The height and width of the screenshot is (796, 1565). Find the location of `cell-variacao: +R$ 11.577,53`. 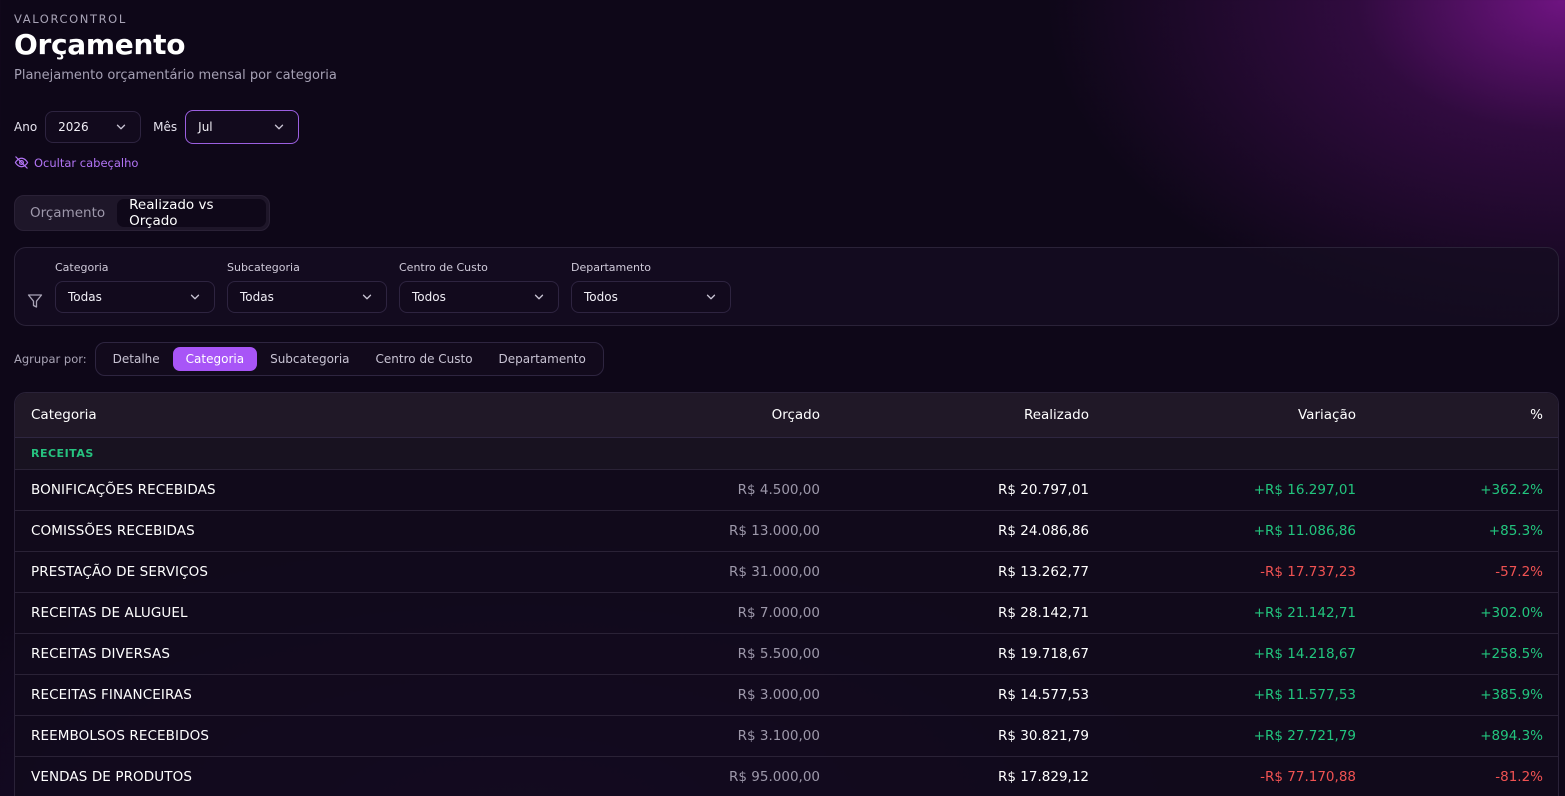

cell-variacao: +R$ 11.577,53 is located at coordinates (1304, 695).